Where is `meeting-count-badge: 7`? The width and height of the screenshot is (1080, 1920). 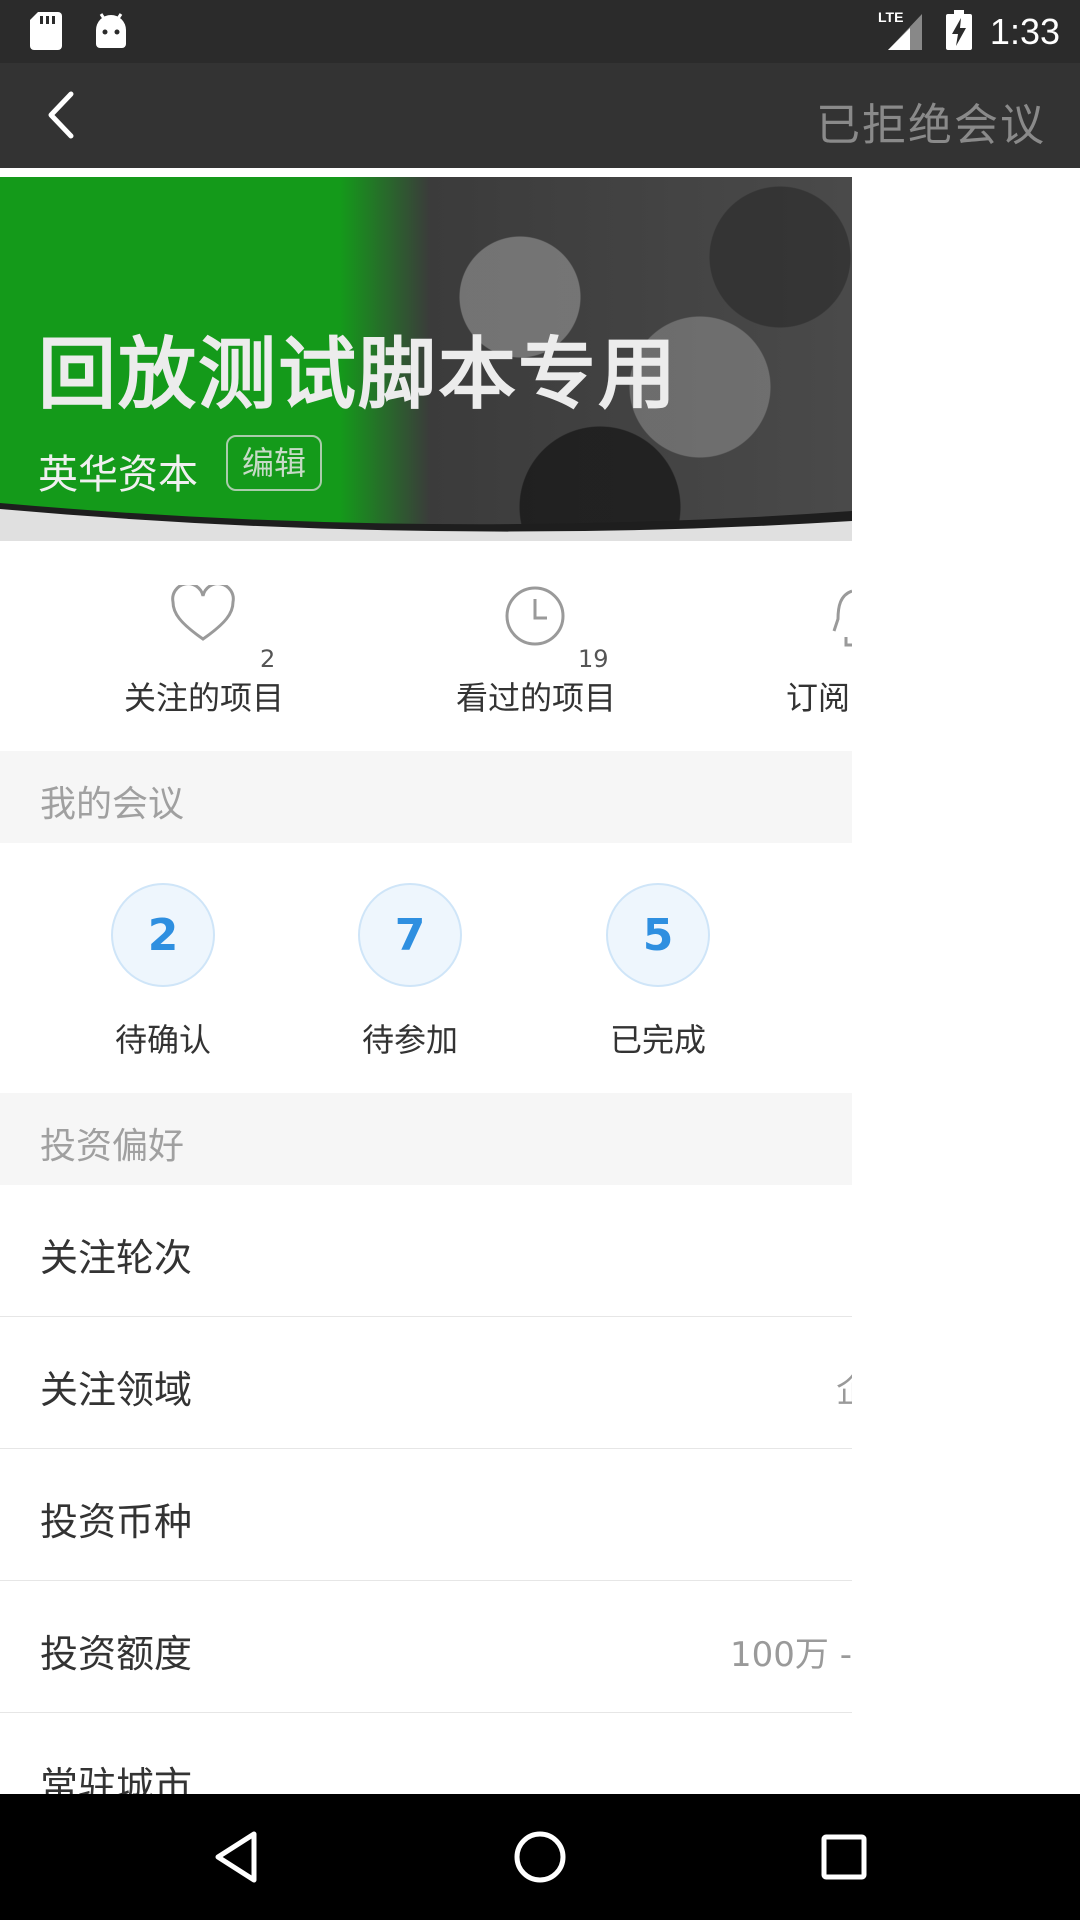 meeting-count-badge: 7 is located at coordinates (410, 935).